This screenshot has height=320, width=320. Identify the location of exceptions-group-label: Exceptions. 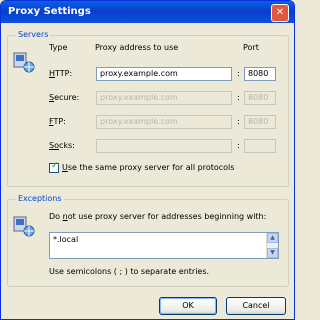
(40, 198).